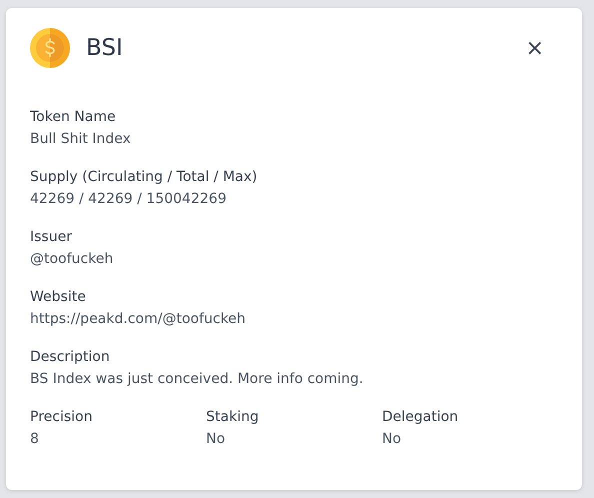 Image resolution: width=594 pixels, height=498 pixels. Describe the element at coordinates (233, 417) in the screenshot. I see `field-label: Staking` at that location.